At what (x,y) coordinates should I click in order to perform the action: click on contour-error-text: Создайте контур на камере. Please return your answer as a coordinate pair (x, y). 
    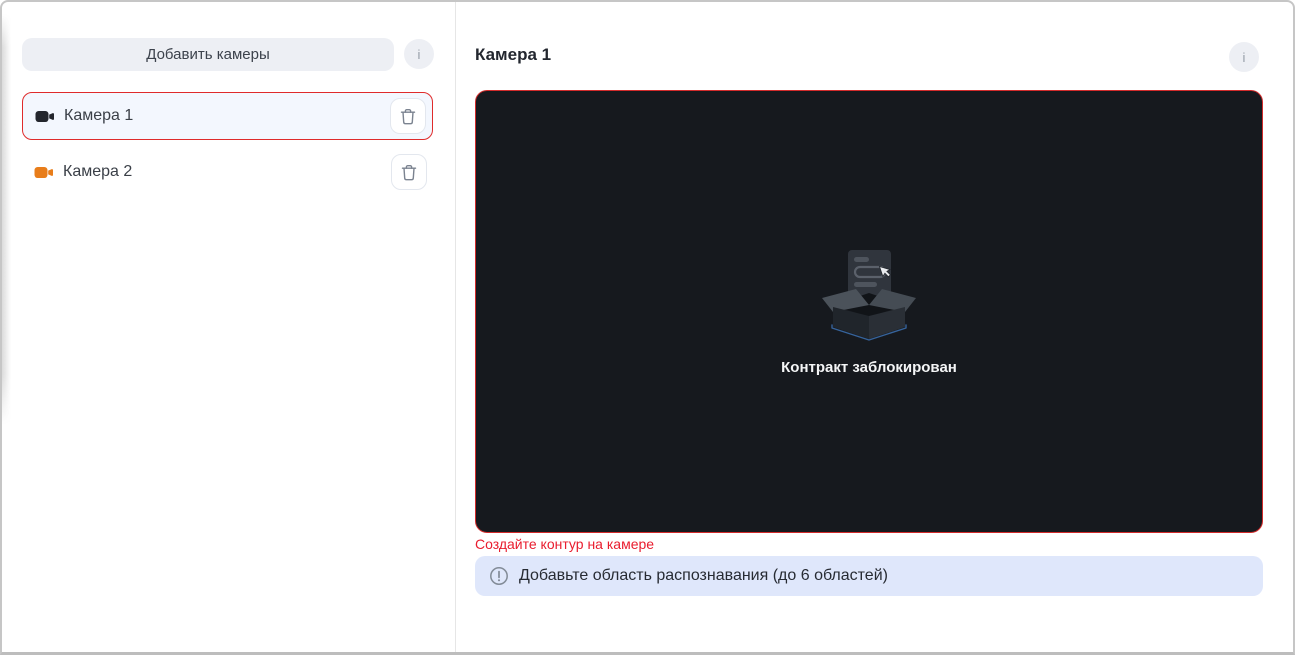
    Looking at the image, I should click on (565, 544).